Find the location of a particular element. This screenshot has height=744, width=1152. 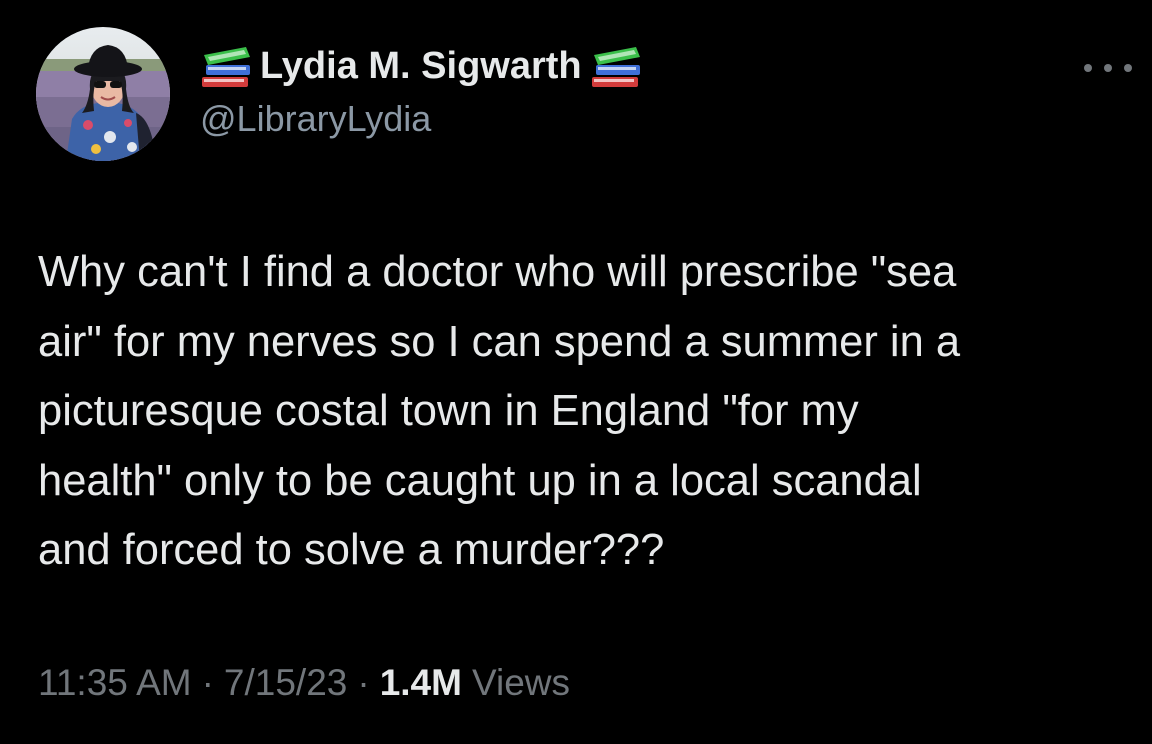

tweet-meta: 11:35 AM · 7/15/23 · 1.4M Views is located at coordinates (304, 683).